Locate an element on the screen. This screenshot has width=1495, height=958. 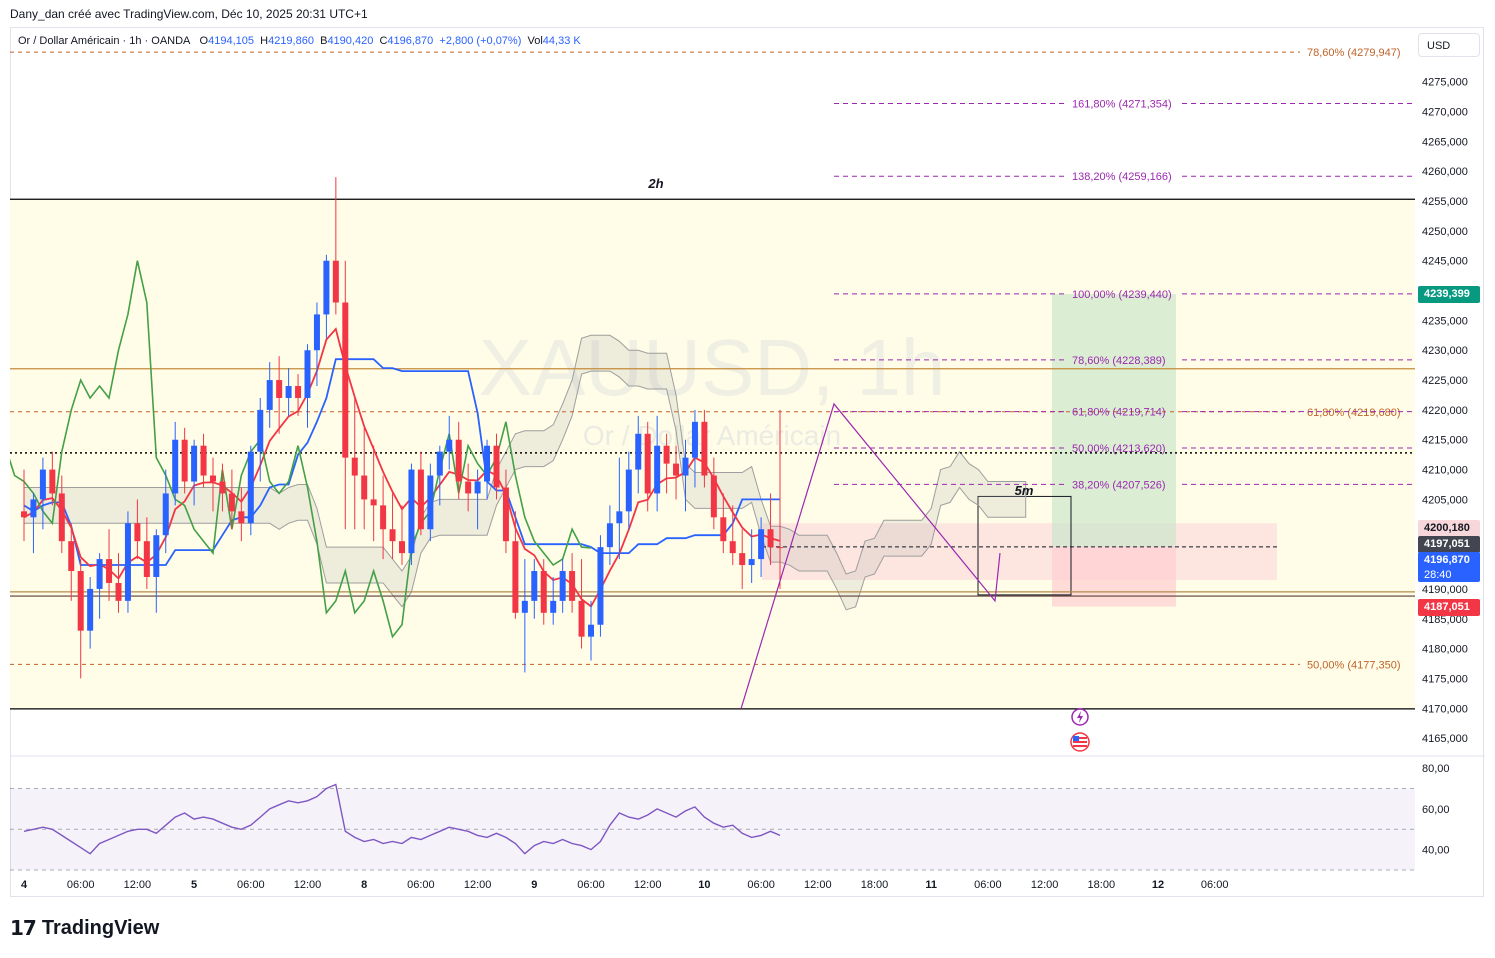
price-tick-label: 4250,000 is located at coordinates (1445, 232).